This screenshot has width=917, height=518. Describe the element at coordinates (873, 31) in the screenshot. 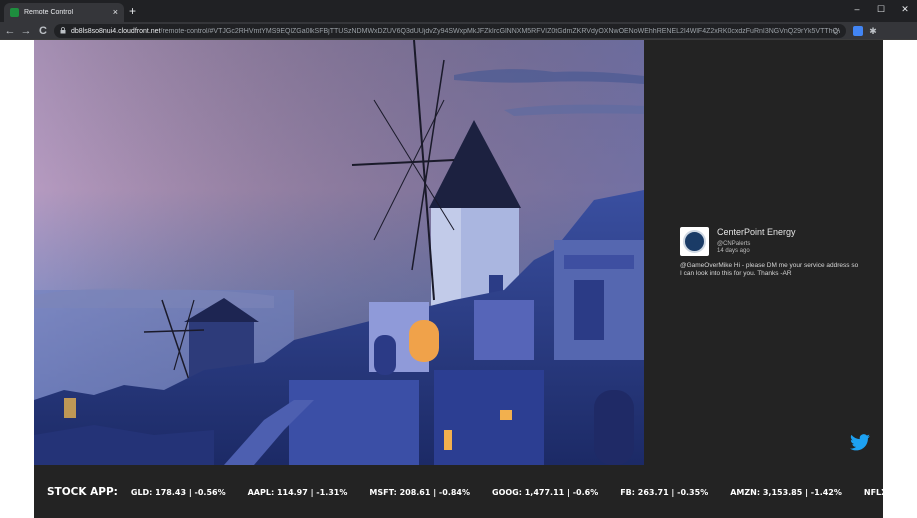

I see `extensions-puzzle-icon: ✱` at that location.